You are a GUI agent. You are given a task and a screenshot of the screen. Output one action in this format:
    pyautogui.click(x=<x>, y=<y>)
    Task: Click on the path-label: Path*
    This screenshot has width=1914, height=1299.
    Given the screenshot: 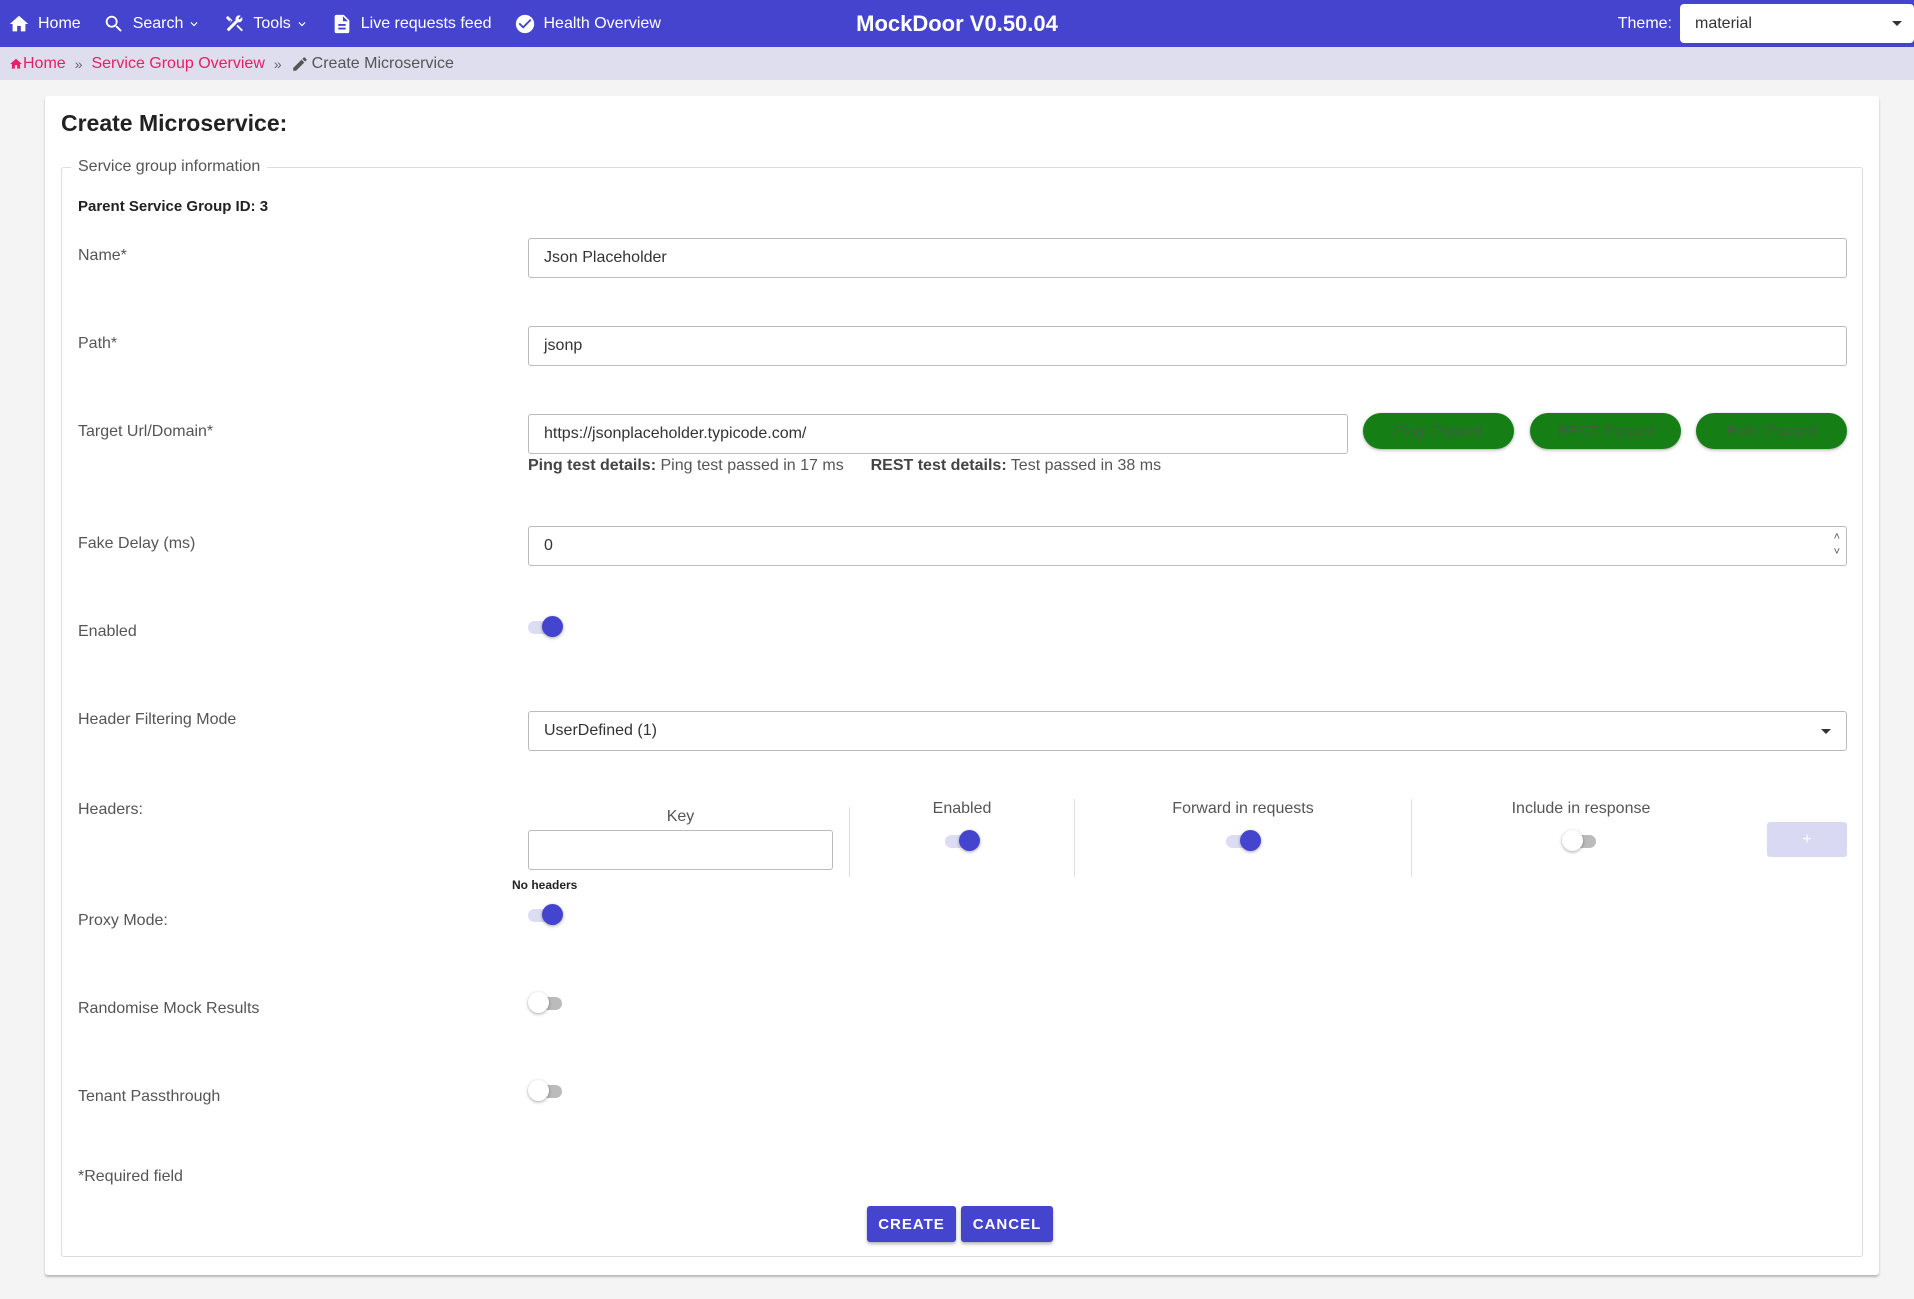 What is the action you would take?
    pyautogui.click(x=98, y=343)
    